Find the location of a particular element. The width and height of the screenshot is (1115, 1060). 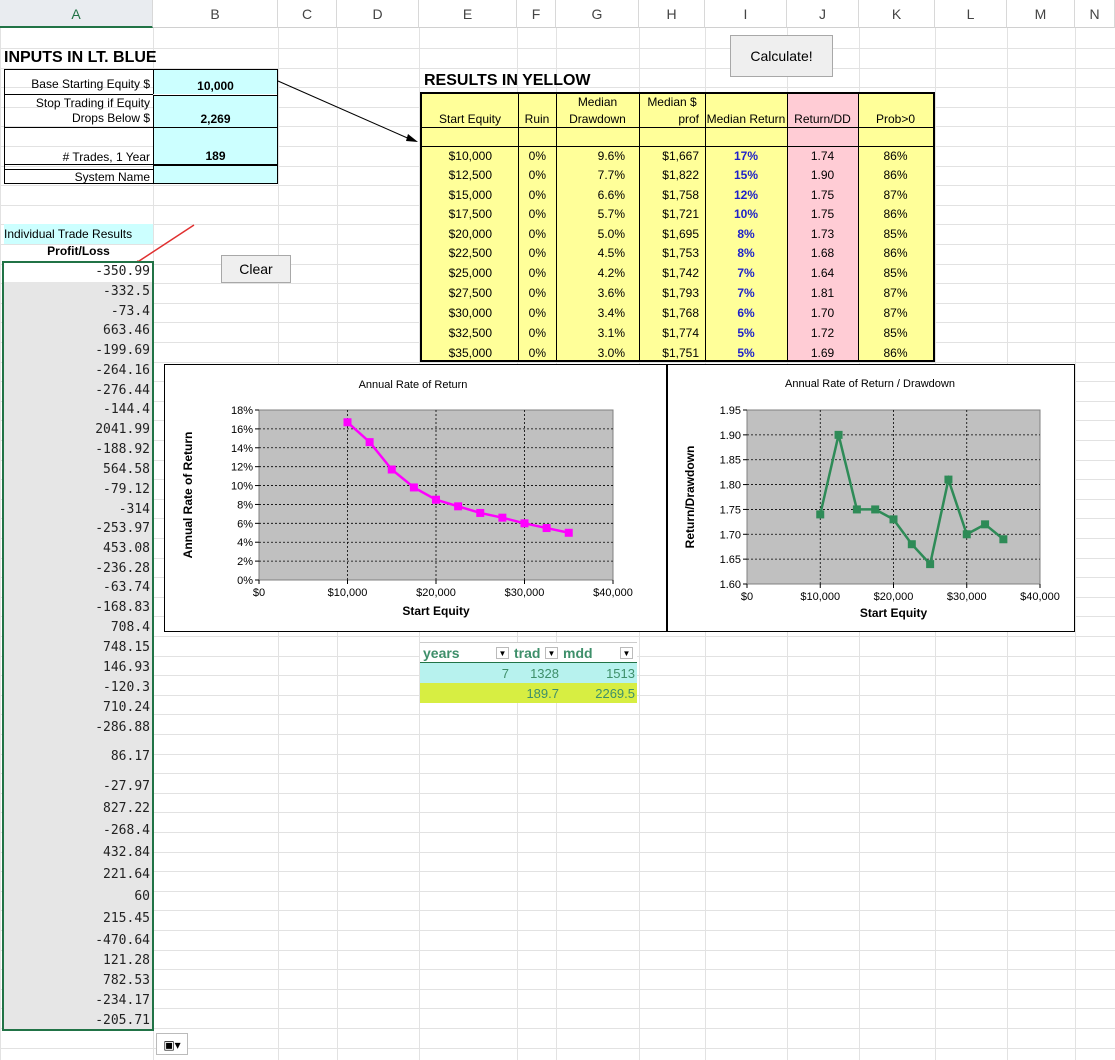

results-cell-r10-c6: 86% is located at coordinates (895, 353).